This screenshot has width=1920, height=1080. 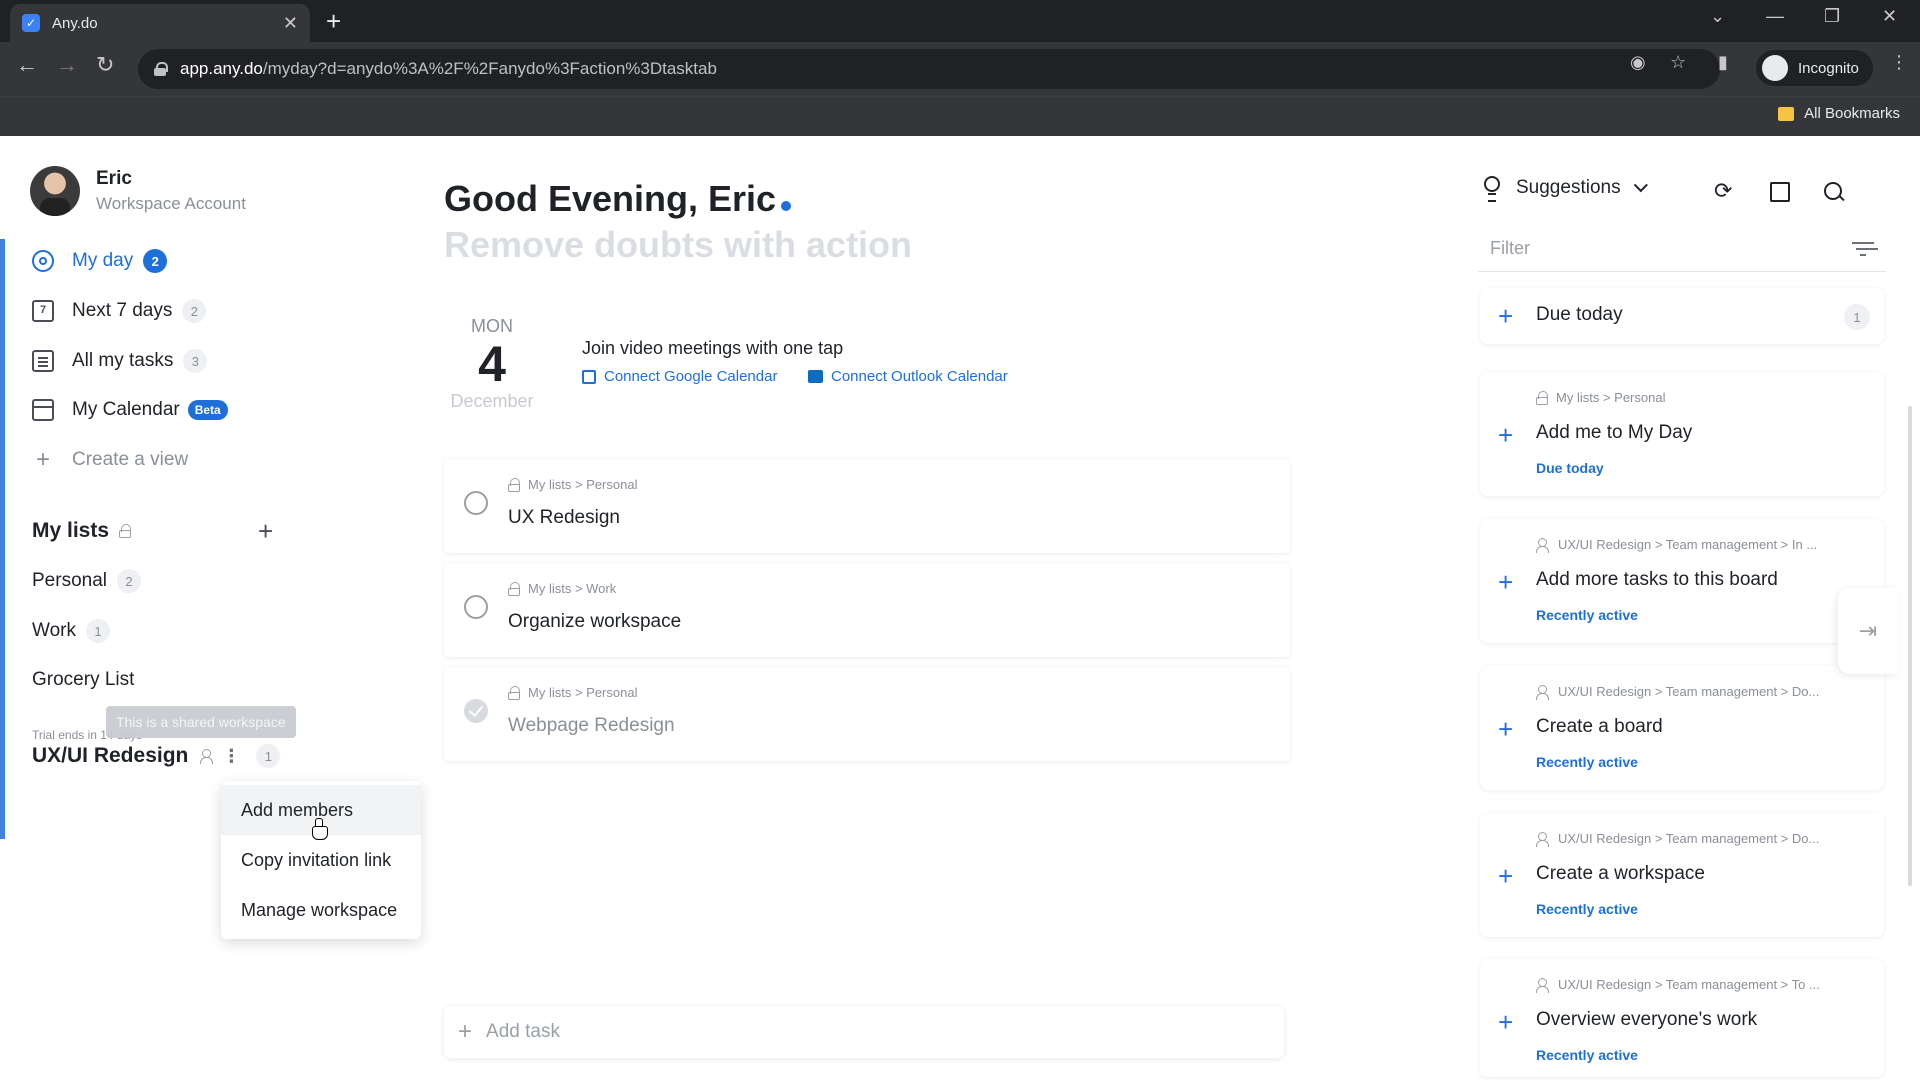 I want to click on connect-google-label: Connect Google Calendar, so click(x=691, y=376).